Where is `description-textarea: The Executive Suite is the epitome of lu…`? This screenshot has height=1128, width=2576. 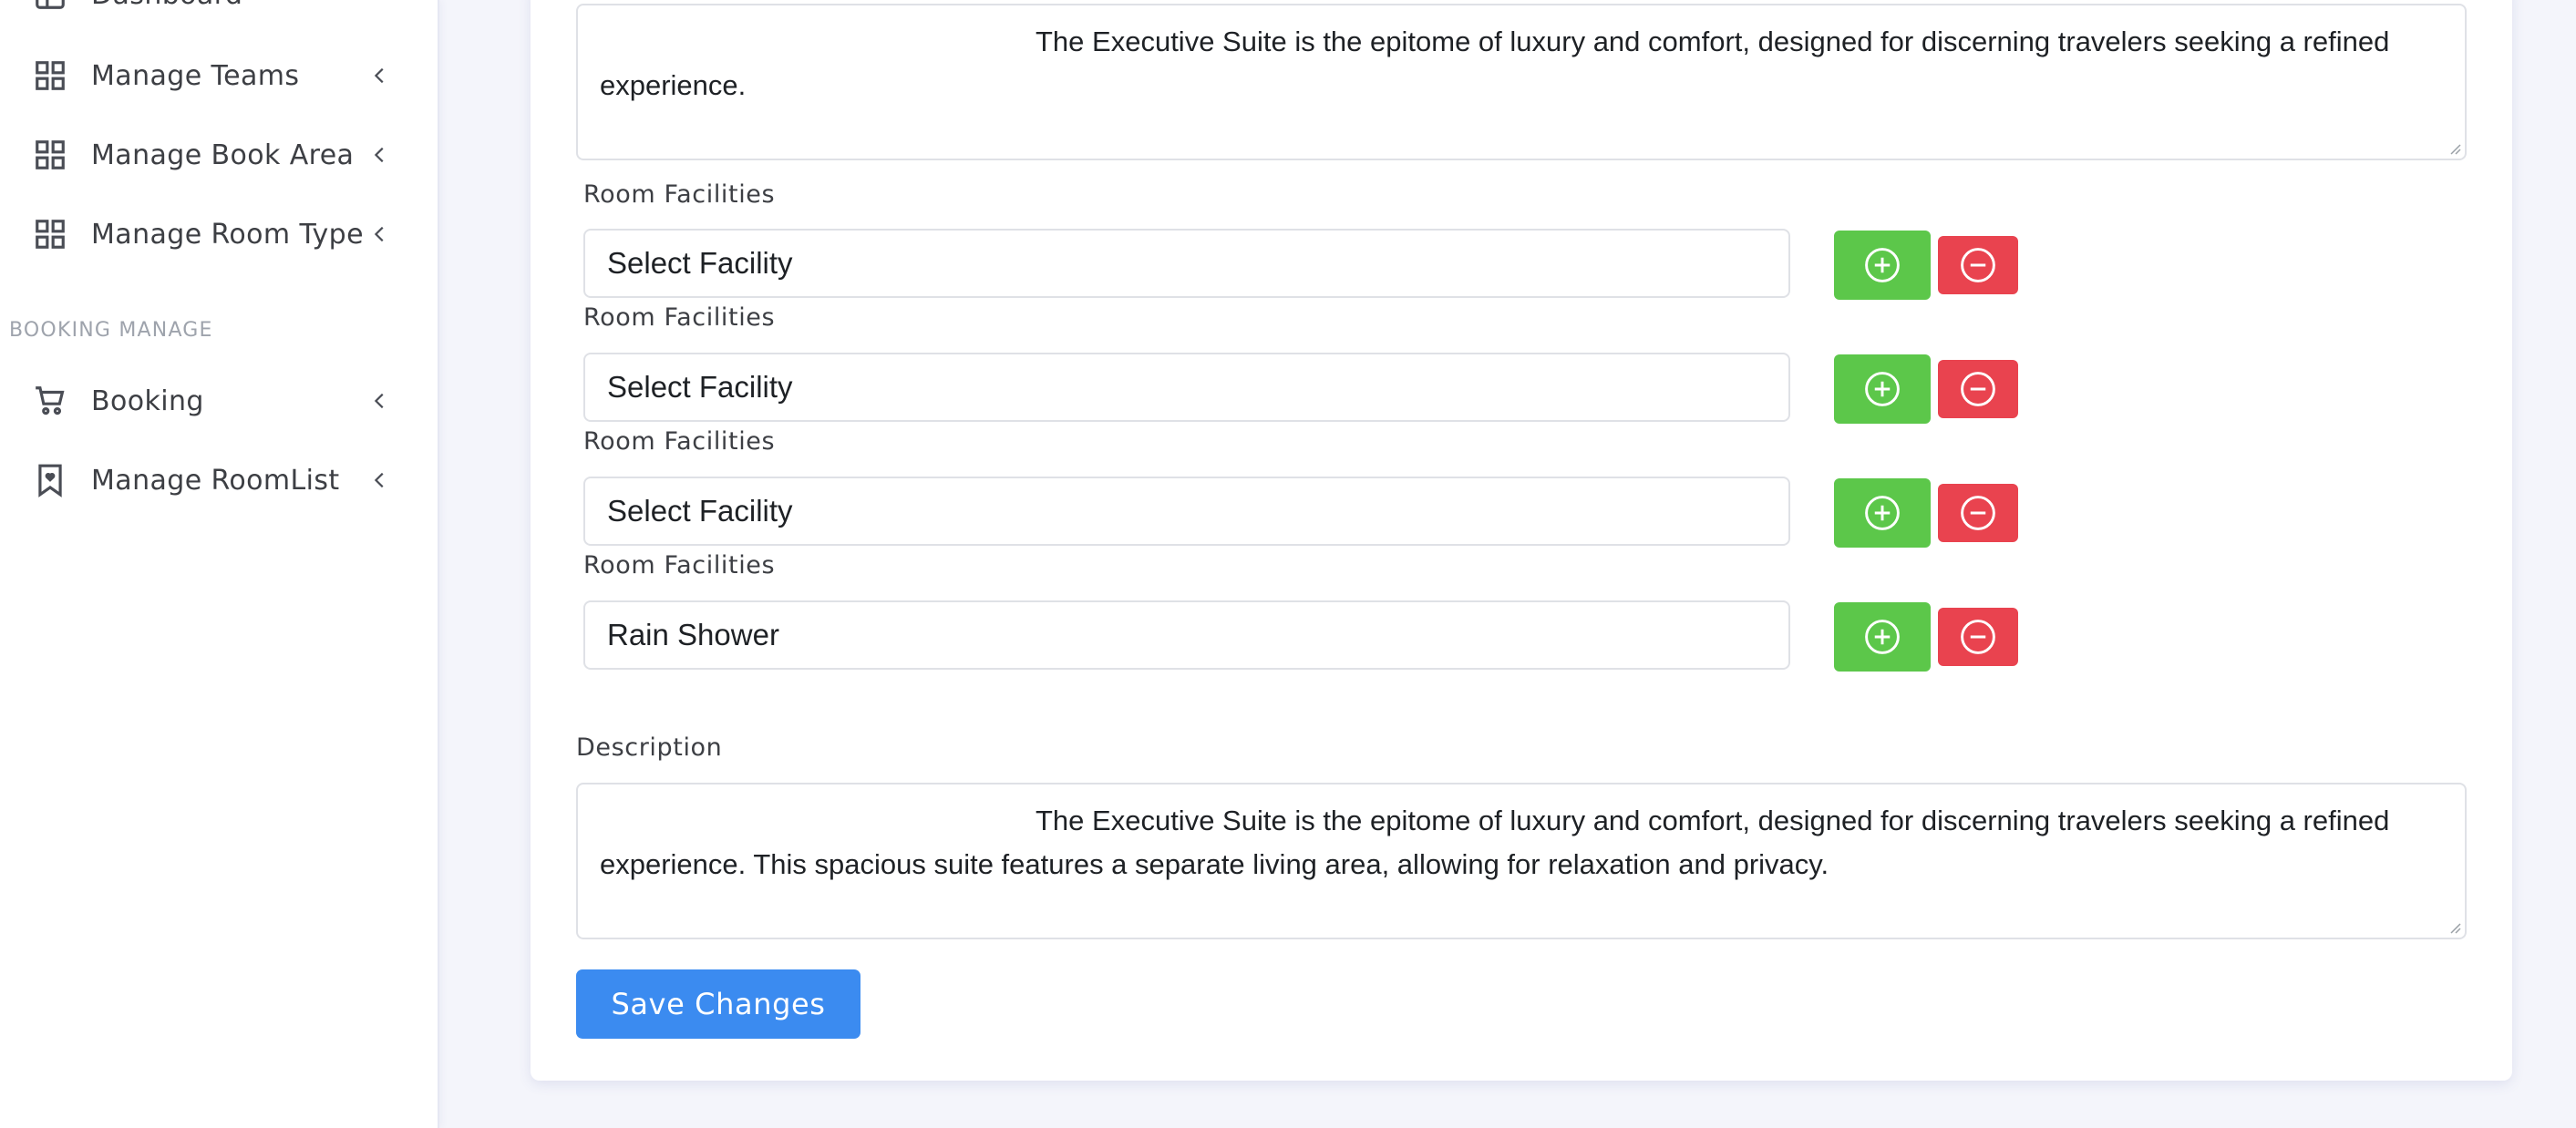
description-textarea: The Executive Suite is the epitome of lu… is located at coordinates (1521, 861).